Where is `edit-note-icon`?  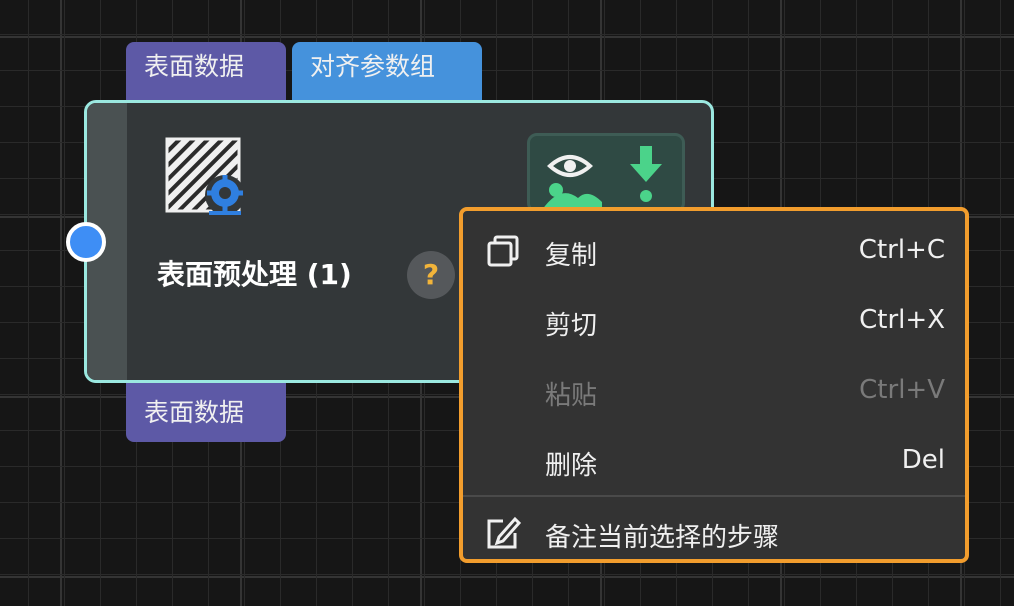 edit-note-icon is located at coordinates (504, 532).